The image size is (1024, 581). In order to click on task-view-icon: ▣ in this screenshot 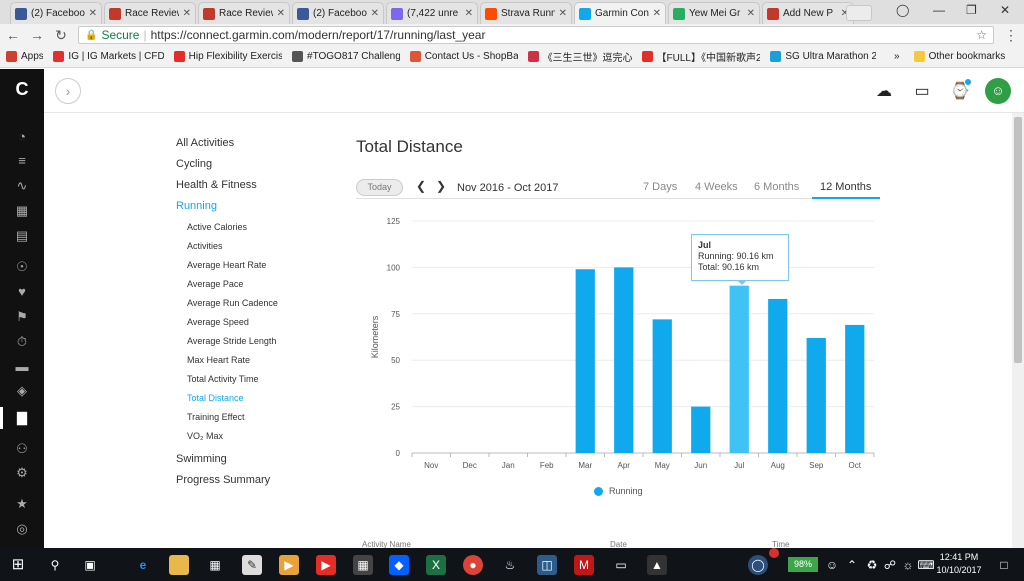, I will do `click(90, 565)`.